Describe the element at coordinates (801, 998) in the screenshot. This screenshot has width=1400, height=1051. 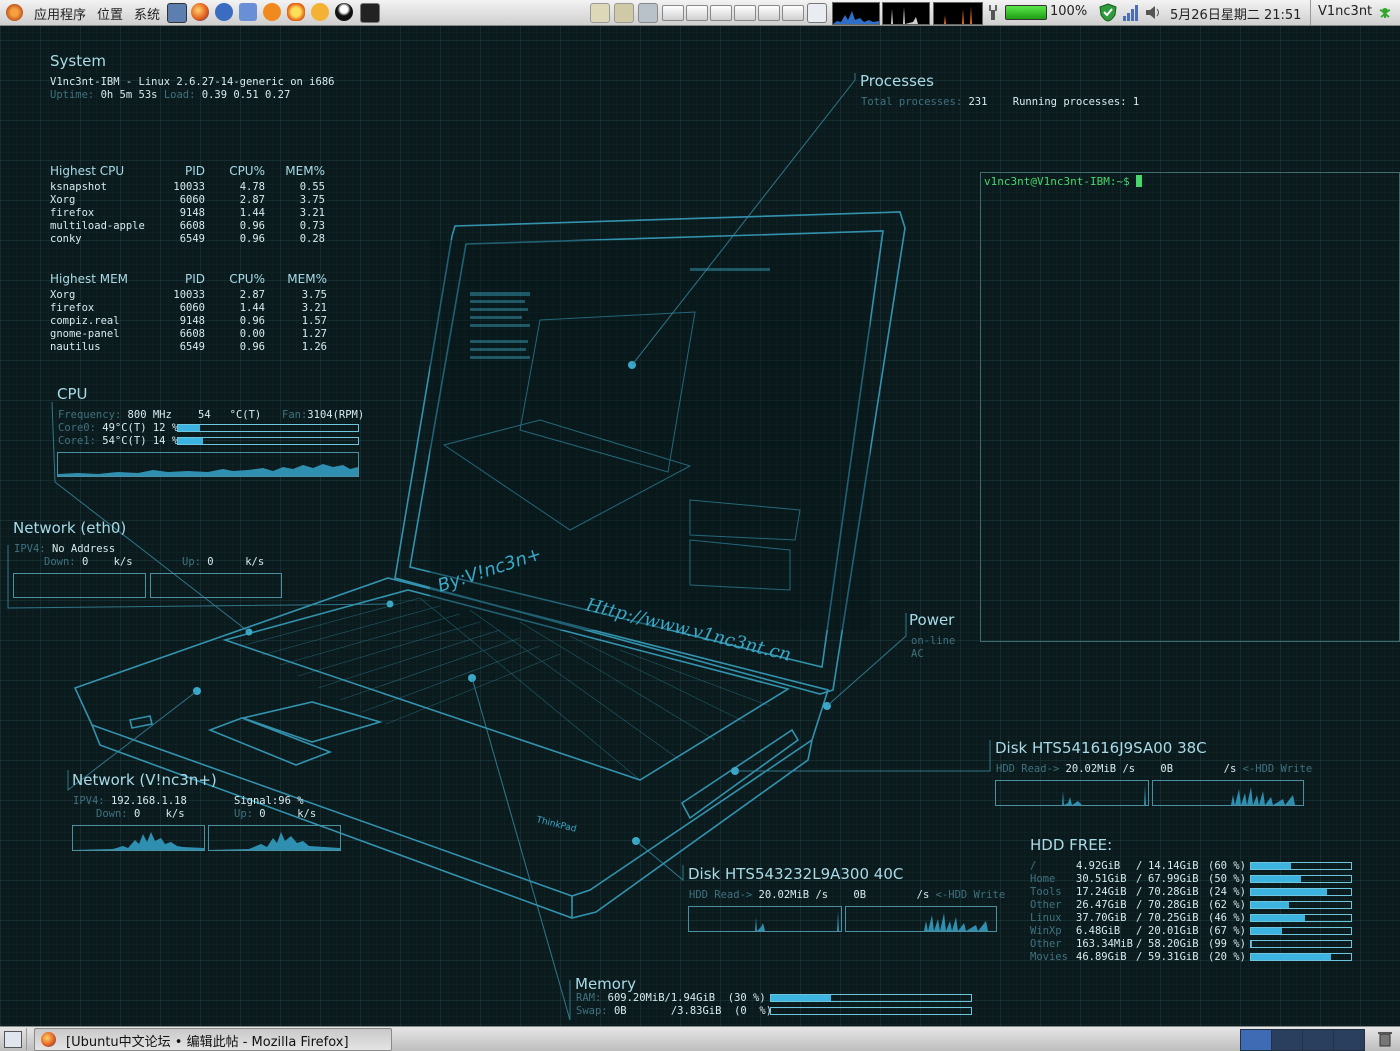
I see `ram-bar-fill` at that location.